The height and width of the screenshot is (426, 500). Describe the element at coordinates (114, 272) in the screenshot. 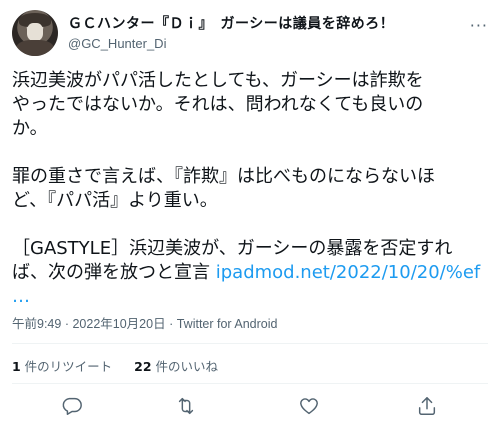

I see `tweet-line-text: ば、次の弾を放つと宣言` at that location.